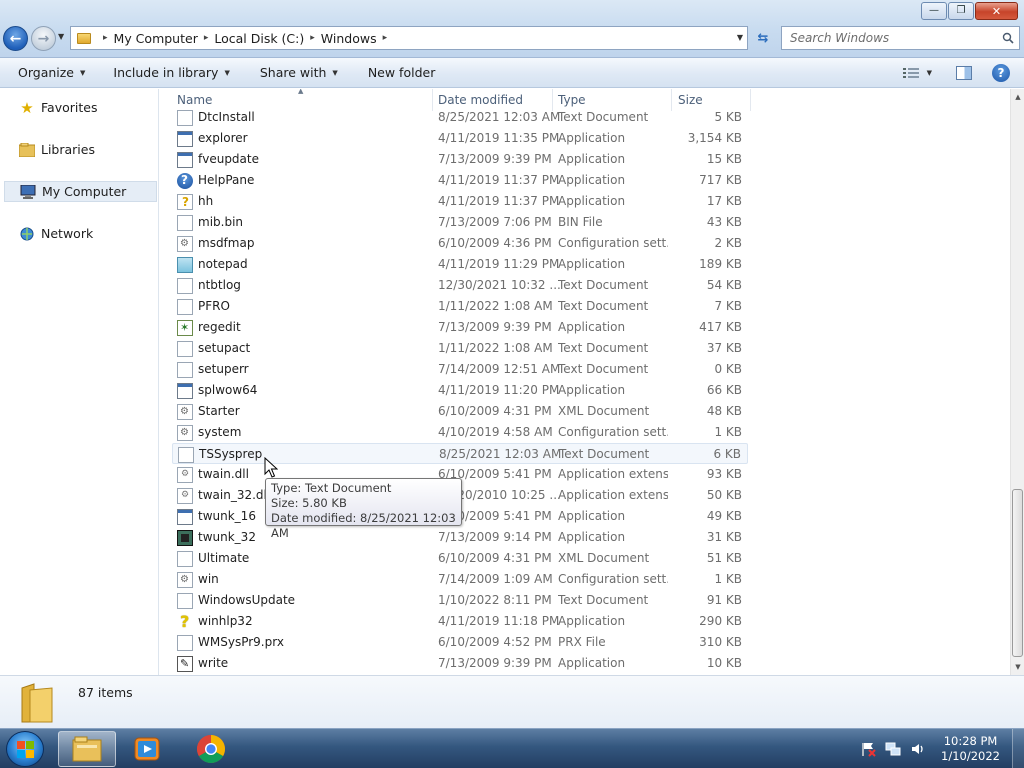 Image resolution: width=1024 pixels, height=768 pixels. Describe the element at coordinates (604, 454) in the screenshot. I see `file-type: Text Document` at that location.